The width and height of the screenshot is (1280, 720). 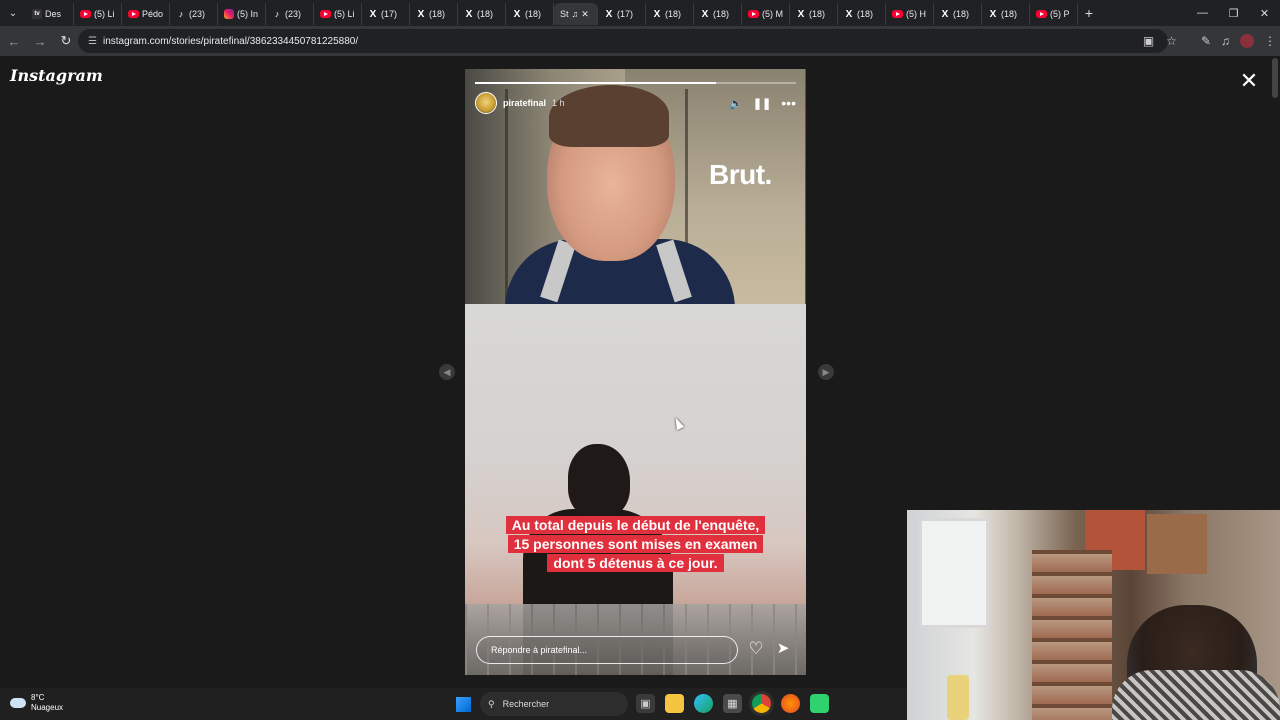 What do you see at coordinates (674, 703) in the screenshot?
I see `file-explorer-icon` at bounding box center [674, 703].